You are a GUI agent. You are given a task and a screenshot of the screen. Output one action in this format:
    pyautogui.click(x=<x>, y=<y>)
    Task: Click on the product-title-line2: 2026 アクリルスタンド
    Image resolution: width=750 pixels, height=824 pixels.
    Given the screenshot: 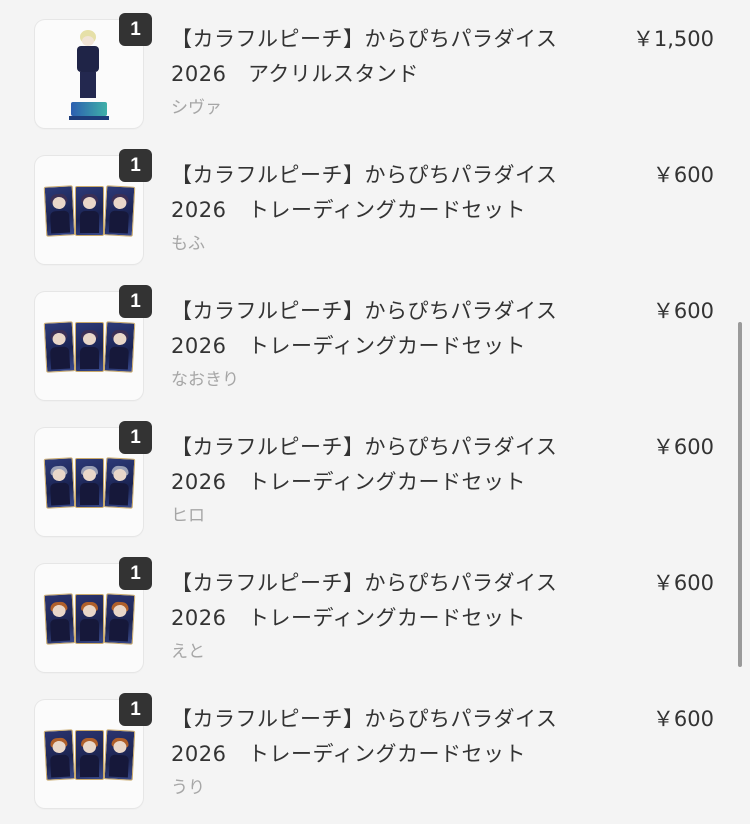 What is the action you would take?
    pyautogui.click(x=295, y=74)
    